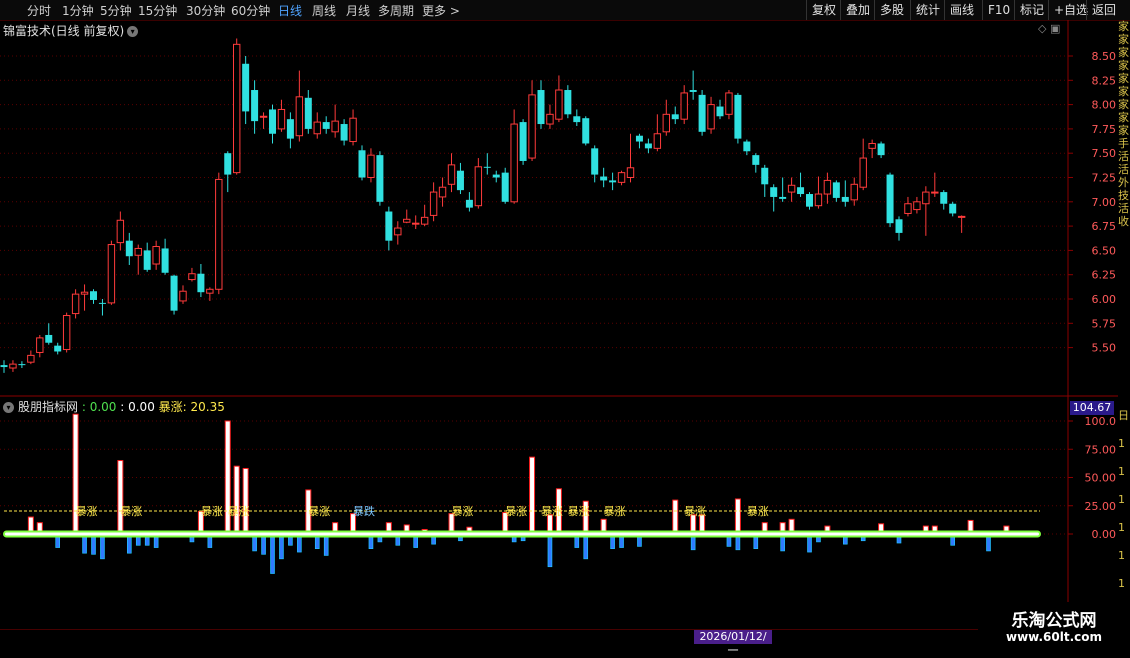 Image resolution: width=1130 pixels, height=658 pixels. I want to click on period-tab-3: 15分钟, so click(157, 10).